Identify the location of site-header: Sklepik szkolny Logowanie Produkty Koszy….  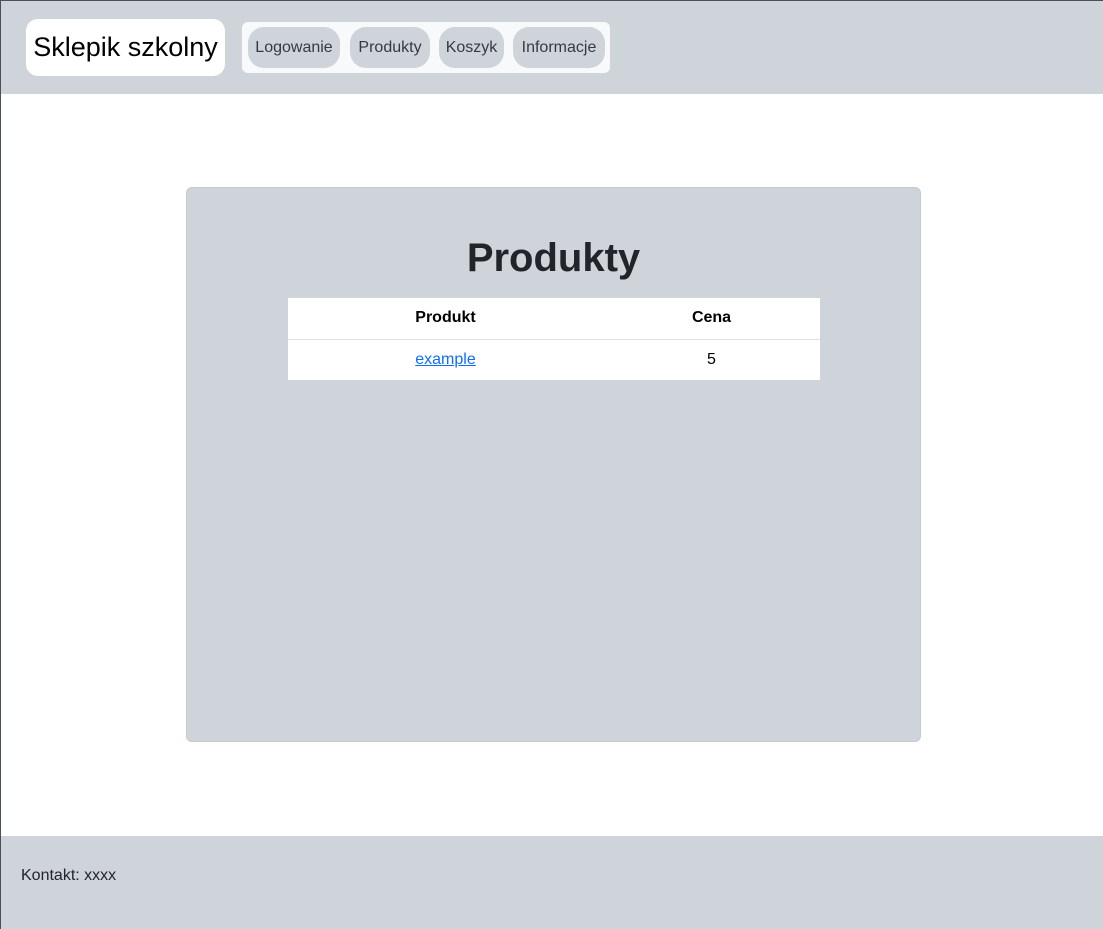
(552, 47).